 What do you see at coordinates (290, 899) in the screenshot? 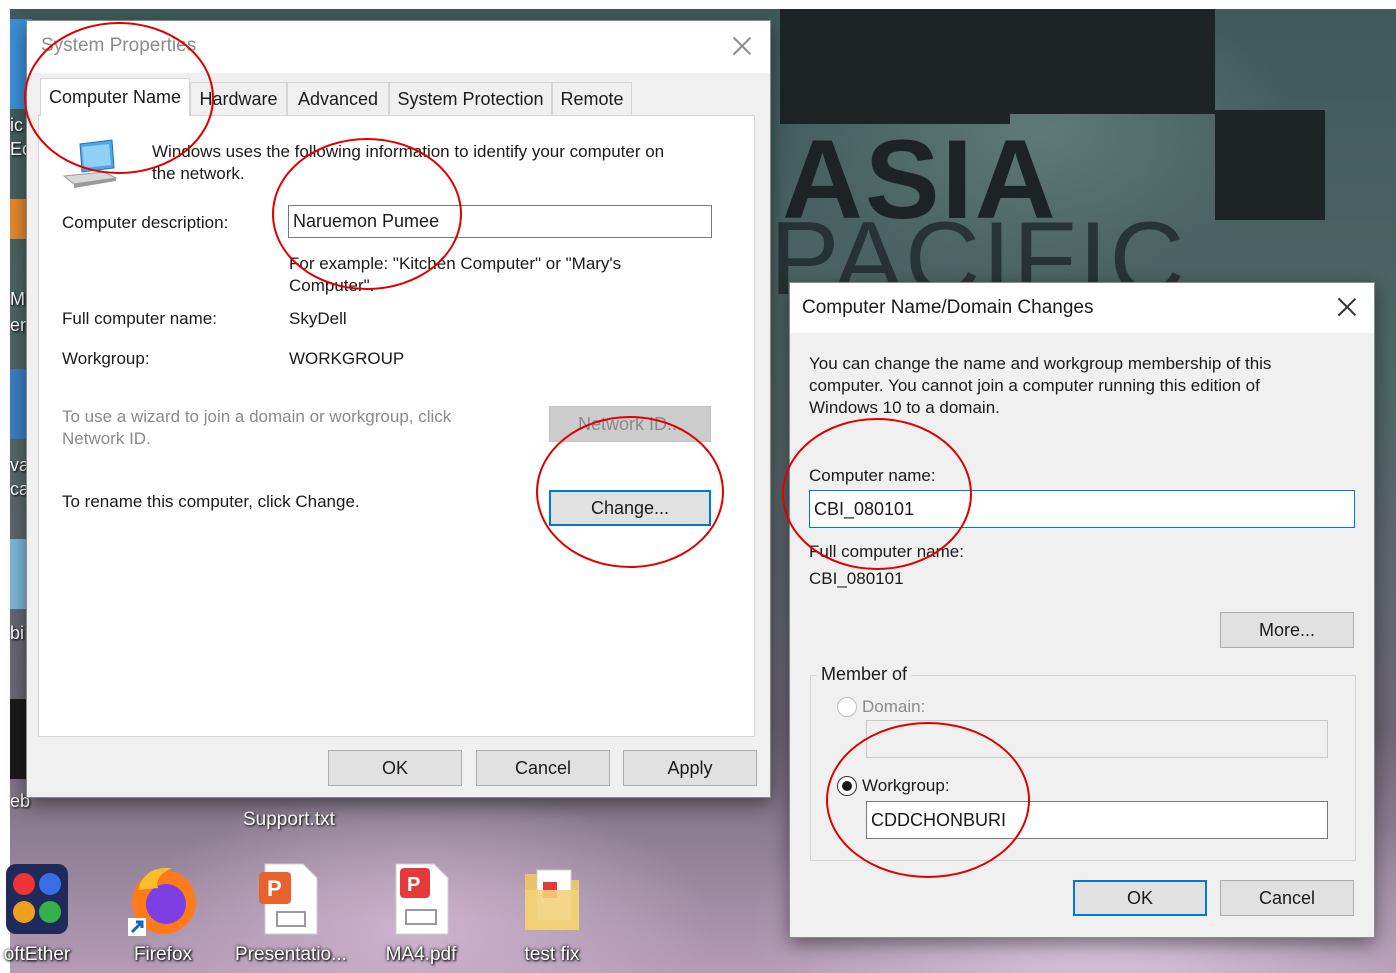
I see `presentation-file-icon: P` at bounding box center [290, 899].